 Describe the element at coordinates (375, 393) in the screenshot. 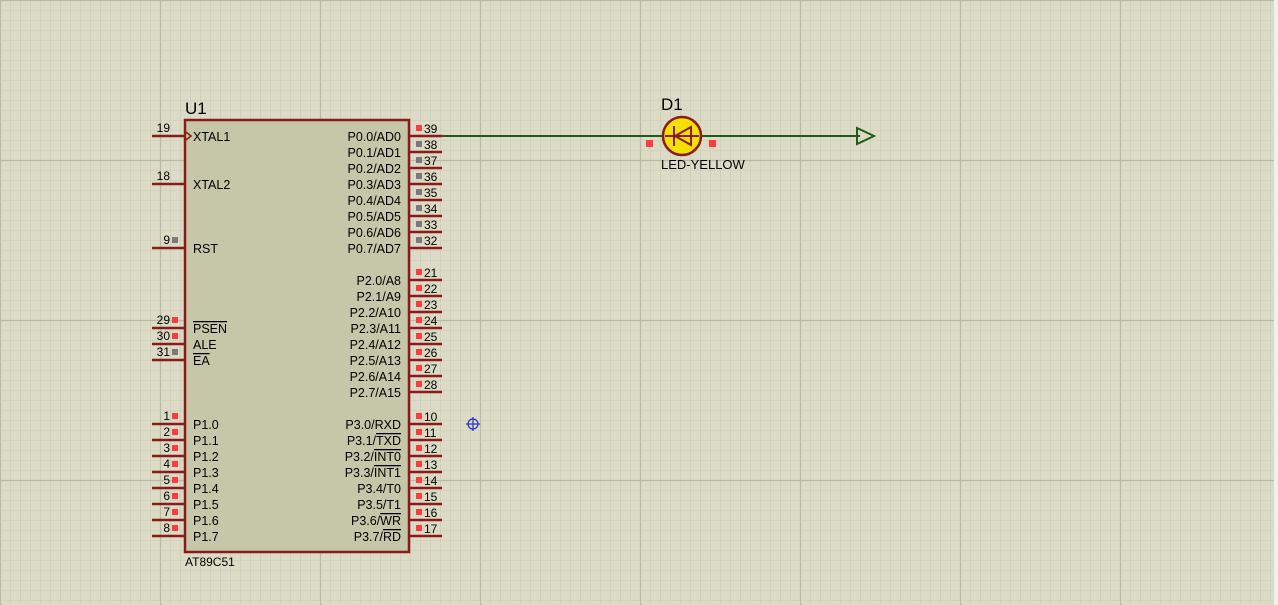

I see `pin-label: P2.7/A15` at that location.